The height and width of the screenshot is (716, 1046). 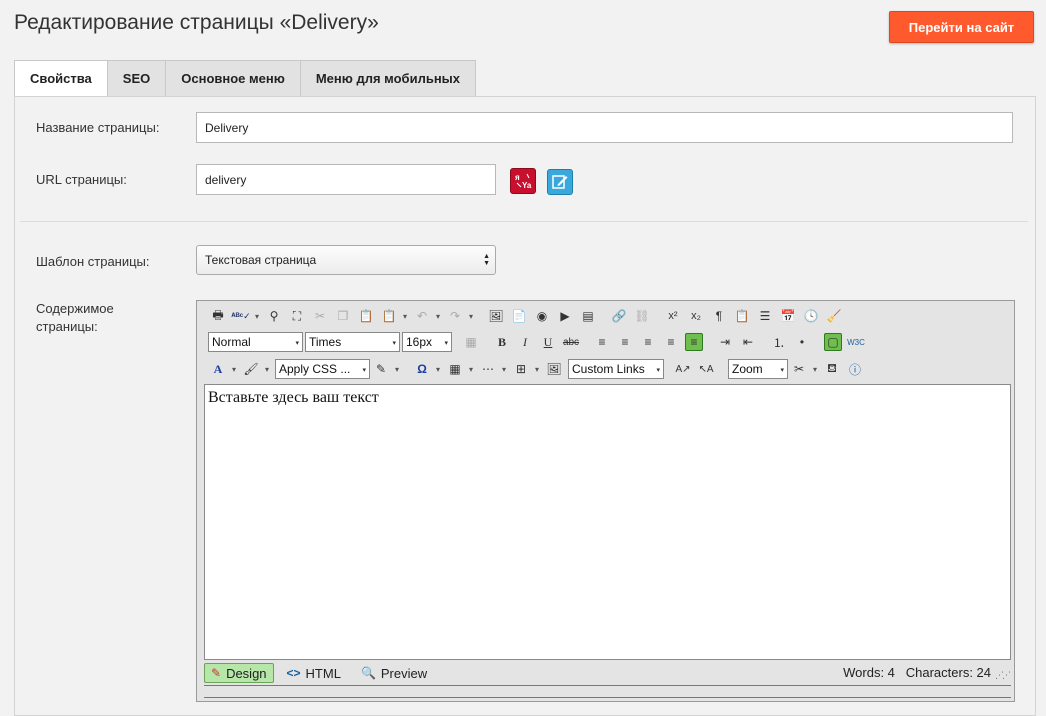 I want to click on insert-form-icon: ⊞, so click(x=521, y=369).